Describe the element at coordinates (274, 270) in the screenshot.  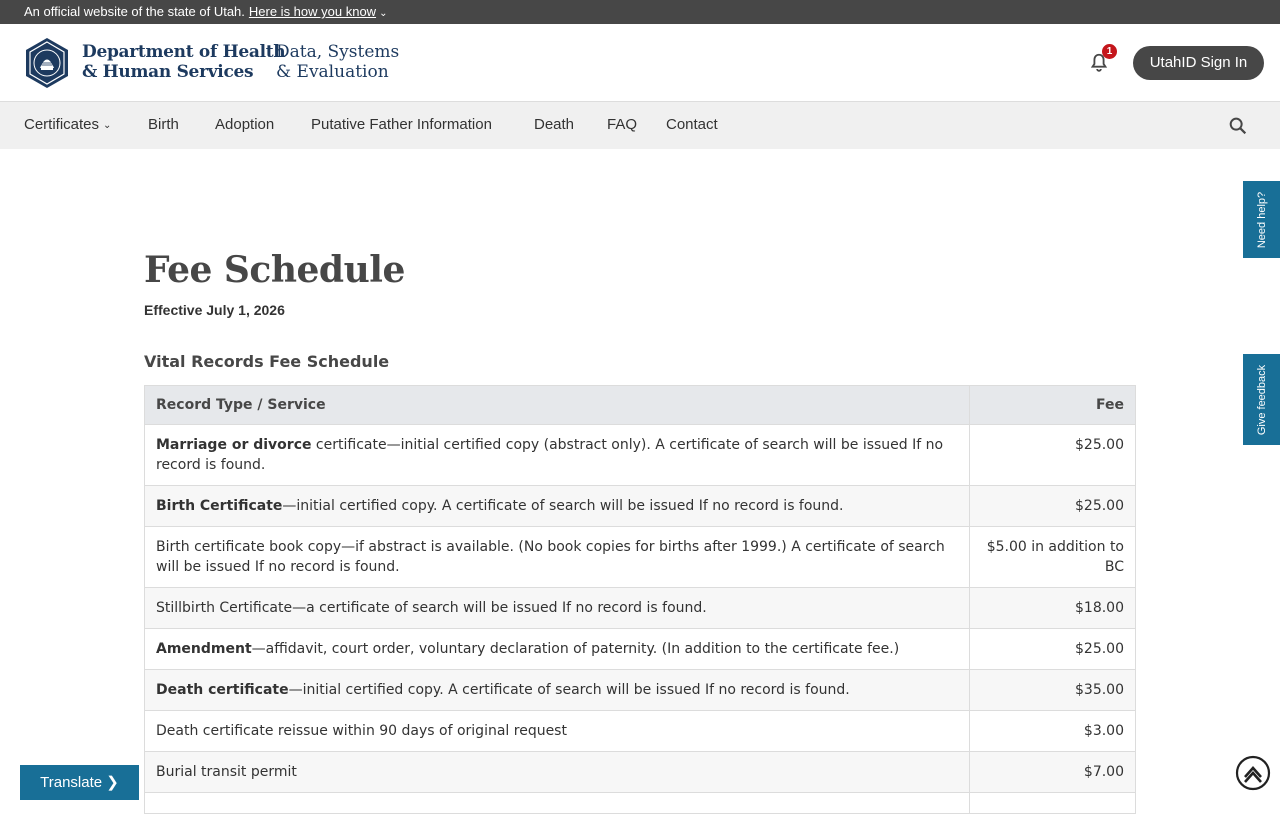
I see `page-title: Fee Schedule` at that location.